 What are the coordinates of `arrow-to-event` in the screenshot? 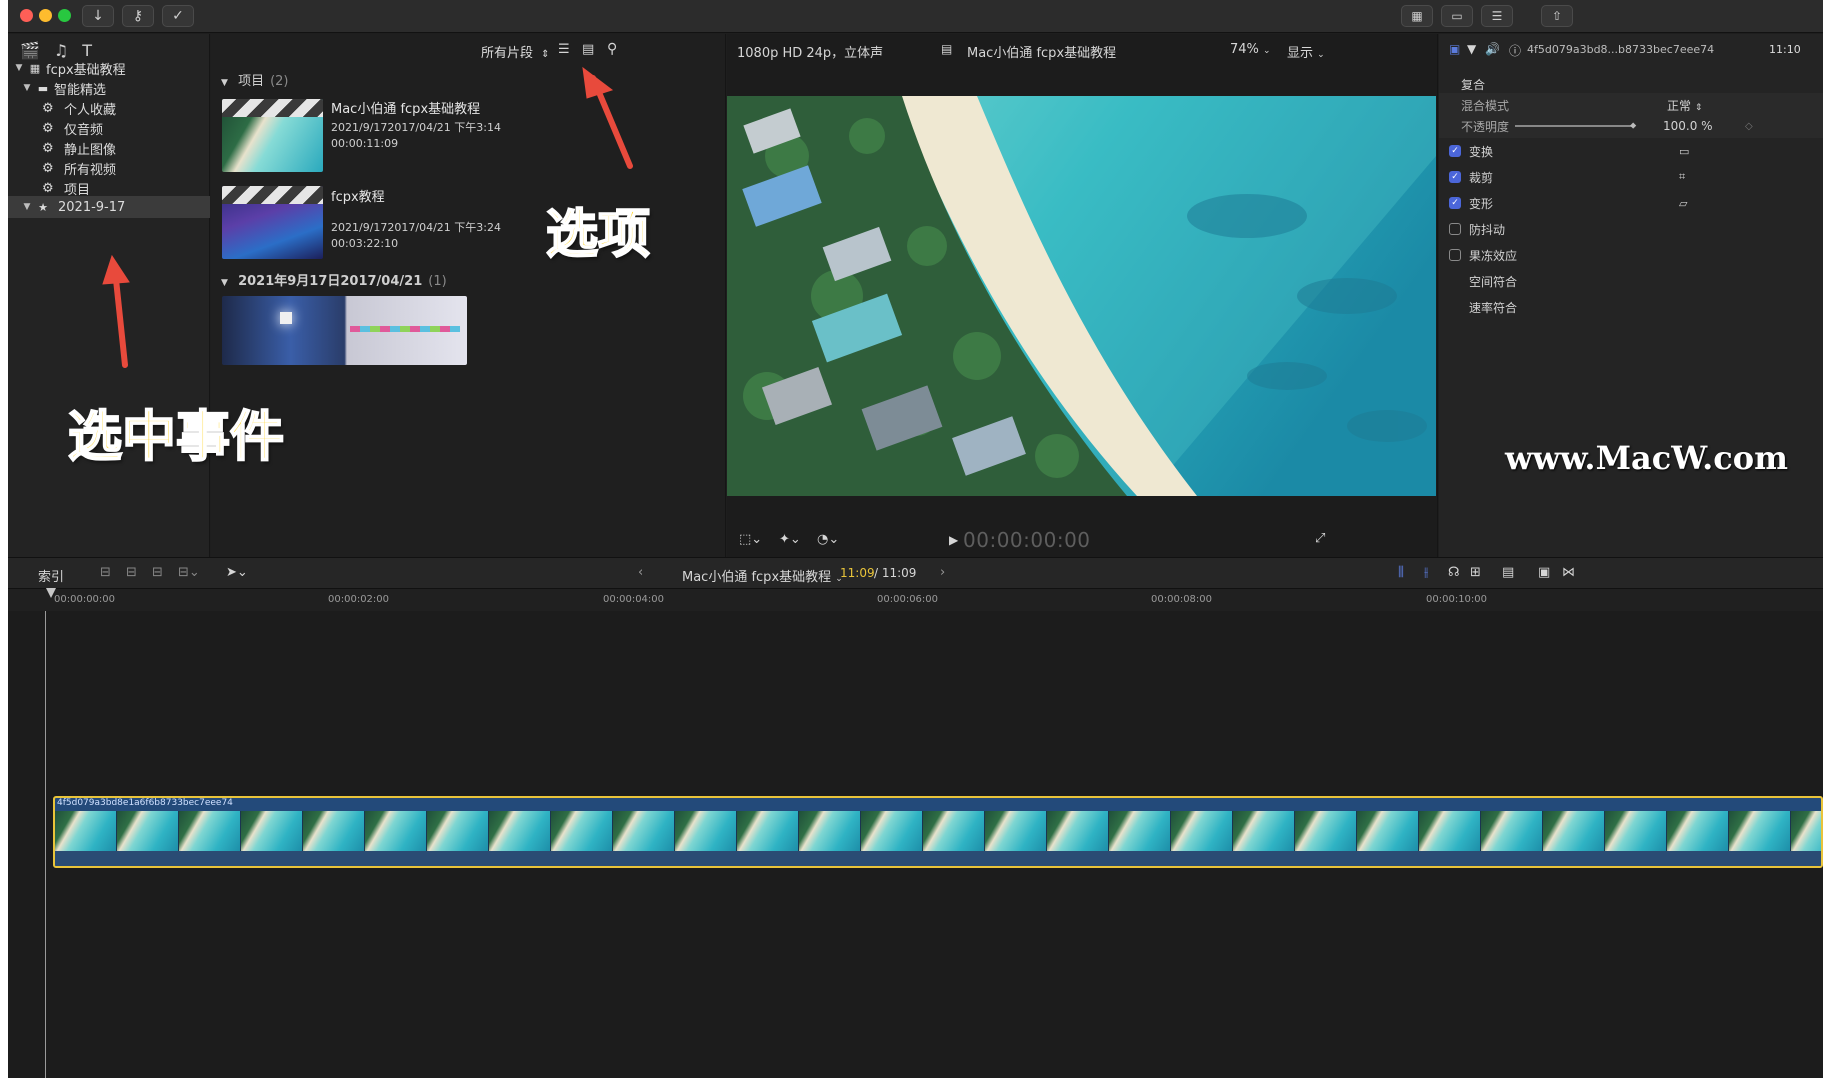 It's located at (120, 317).